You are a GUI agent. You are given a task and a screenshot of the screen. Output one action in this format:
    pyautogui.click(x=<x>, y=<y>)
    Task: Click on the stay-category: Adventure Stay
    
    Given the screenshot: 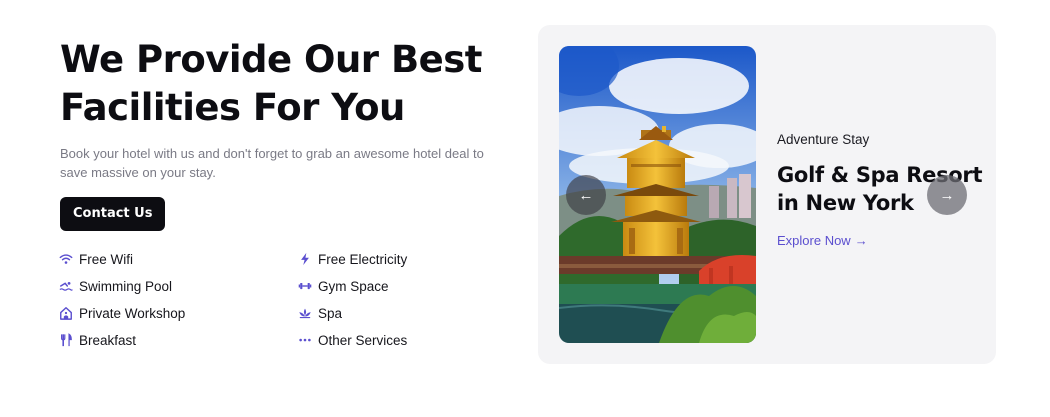 What is the action you would take?
    pyautogui.click(x=823, y=139)
    